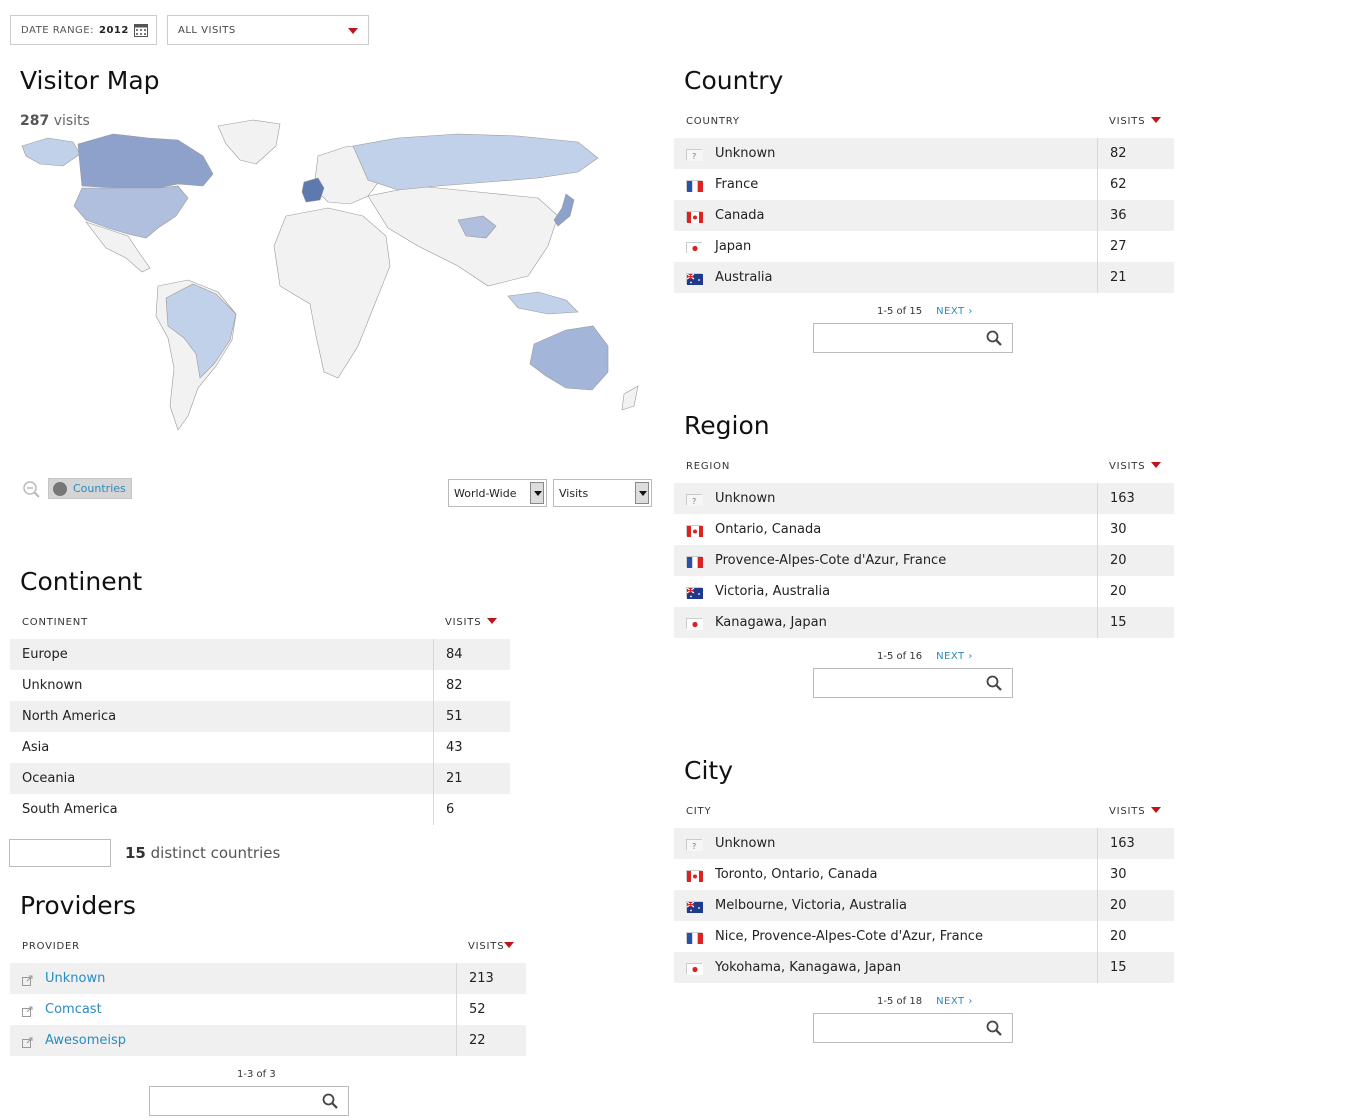 The image size is (1350, 1120). I want to click on row-label: Comcast, so click(73, 1009).